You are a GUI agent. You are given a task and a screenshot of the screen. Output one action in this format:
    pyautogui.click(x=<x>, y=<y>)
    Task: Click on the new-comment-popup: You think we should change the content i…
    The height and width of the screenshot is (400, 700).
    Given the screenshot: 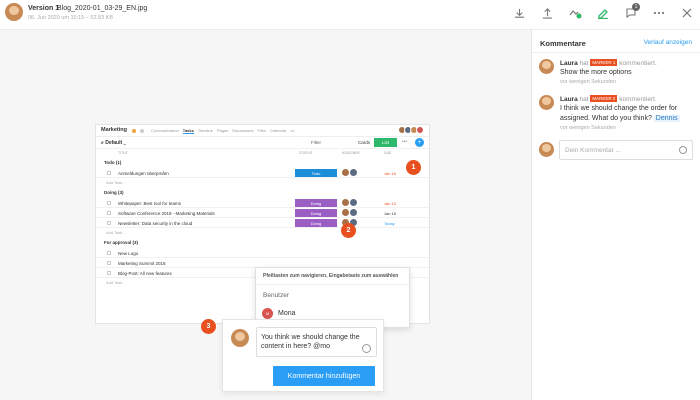 What is the action you would take?
    pyautogui.click(x=303, y=355)
    